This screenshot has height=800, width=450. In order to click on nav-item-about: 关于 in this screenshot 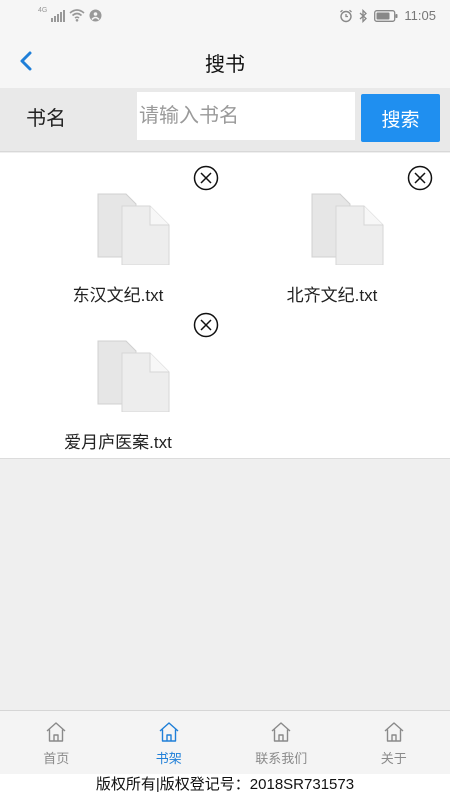, I will do `click(394, 743)`.